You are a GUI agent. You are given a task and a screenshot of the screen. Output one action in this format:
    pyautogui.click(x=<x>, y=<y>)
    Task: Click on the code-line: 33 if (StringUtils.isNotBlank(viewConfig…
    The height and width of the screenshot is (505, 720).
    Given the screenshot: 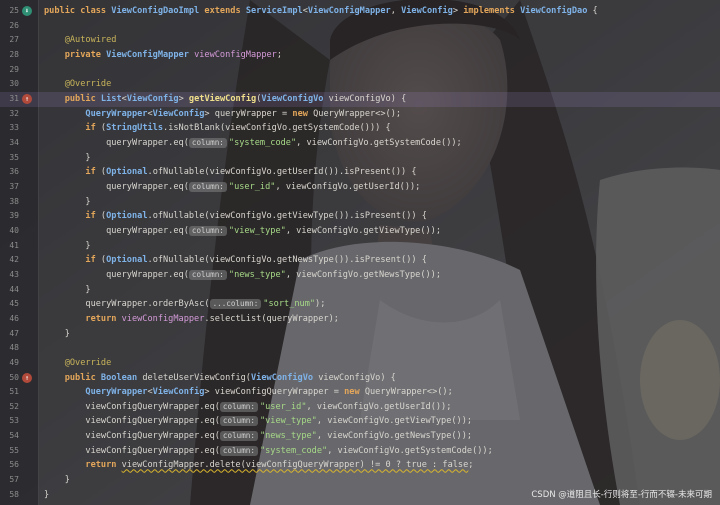 What is the action you would take?
    pyautogui.click(x=360, y=128)
    